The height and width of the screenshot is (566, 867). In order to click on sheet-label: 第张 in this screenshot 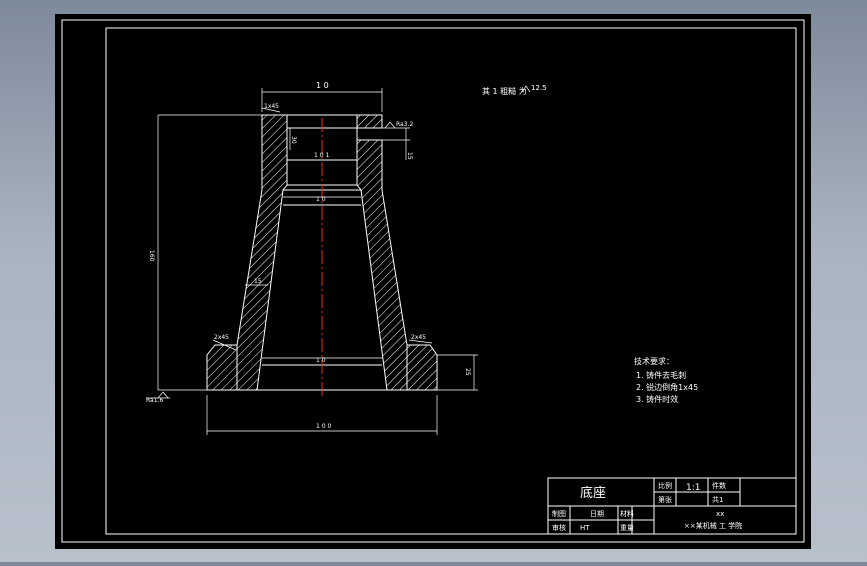, I will do `click(665, 499)`.